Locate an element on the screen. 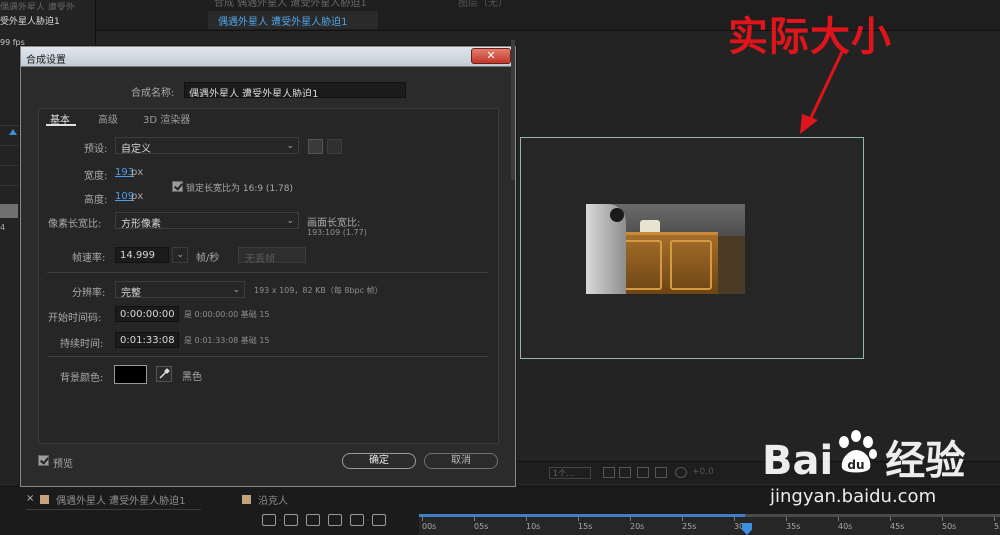  time-ruler-tick: 35s is located at coordinates (793, 524).